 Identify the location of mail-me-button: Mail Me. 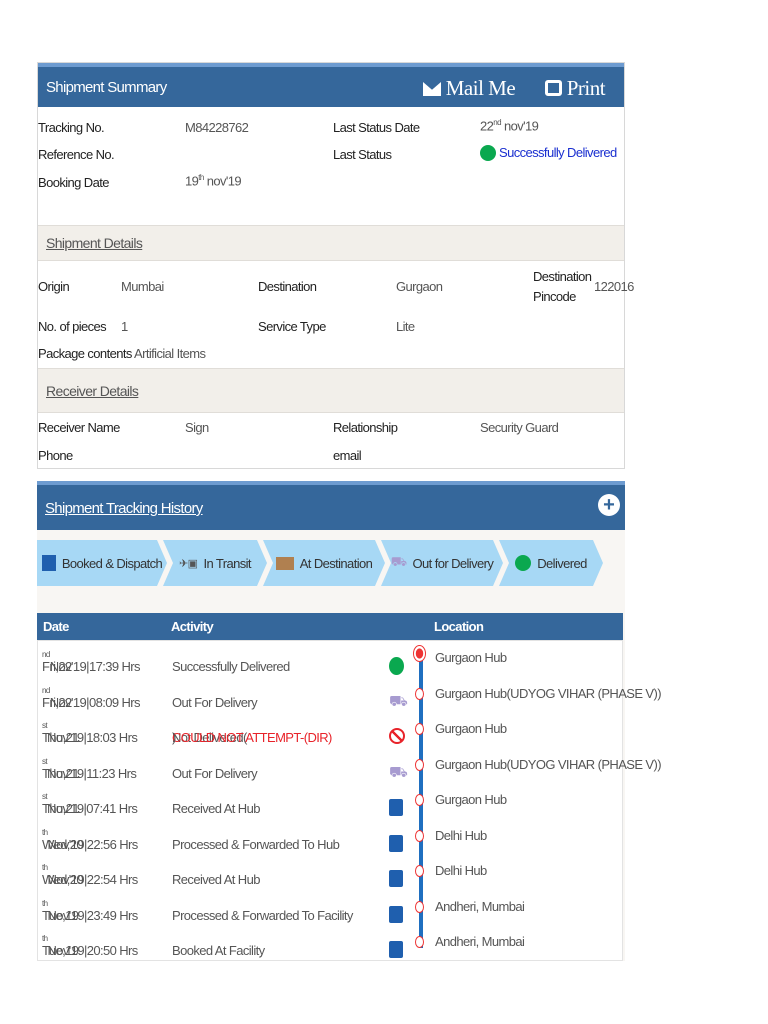
(469, 88).